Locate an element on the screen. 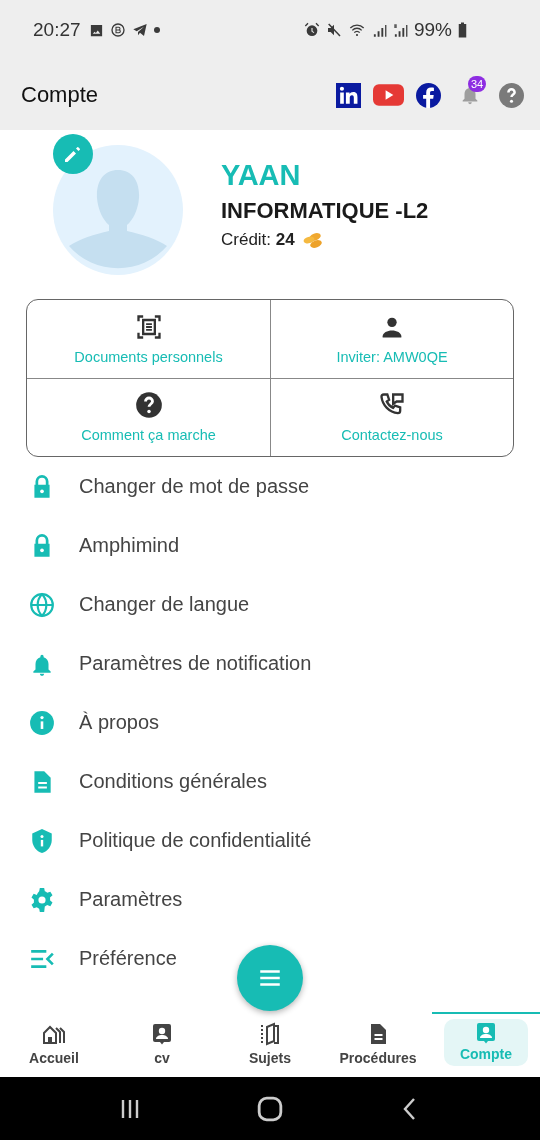 Image resolution: width=540 pixels, height=1140 pixels. alarm-clock-icon is located at coordinates (311, 30).